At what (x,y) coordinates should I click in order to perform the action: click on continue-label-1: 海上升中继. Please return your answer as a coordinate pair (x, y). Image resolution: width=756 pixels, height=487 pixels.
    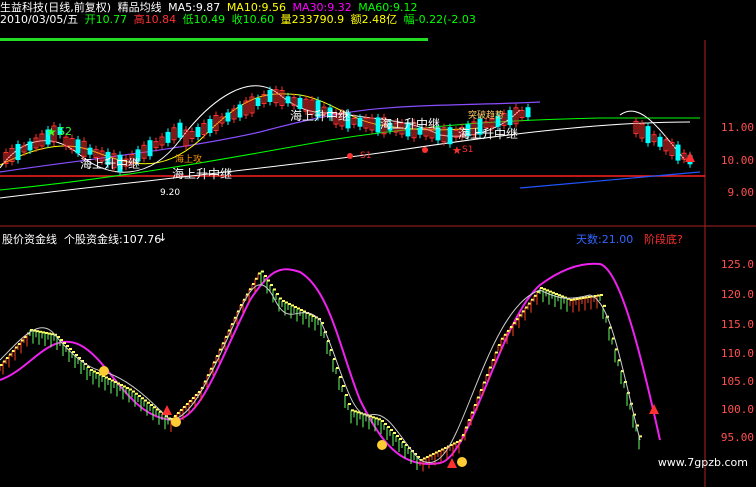
    Looking at the image, I should click on (110, 163).